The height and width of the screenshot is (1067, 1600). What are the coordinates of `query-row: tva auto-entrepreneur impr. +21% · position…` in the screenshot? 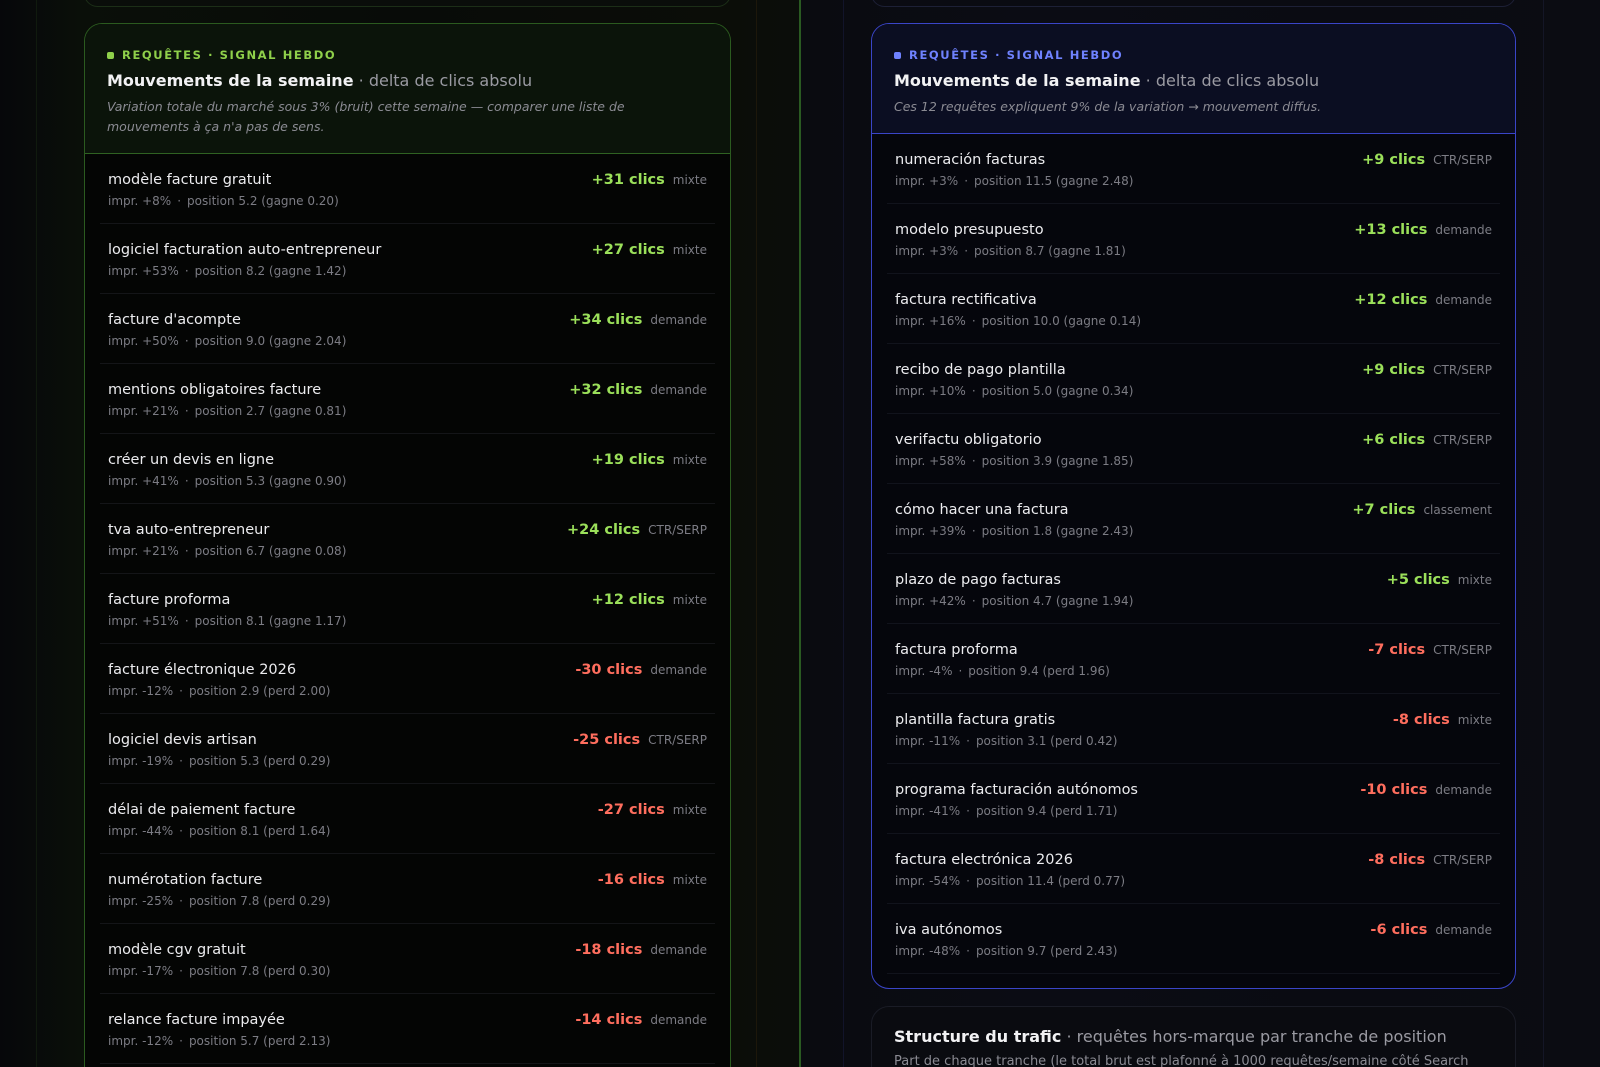 It's located at (407, 539).